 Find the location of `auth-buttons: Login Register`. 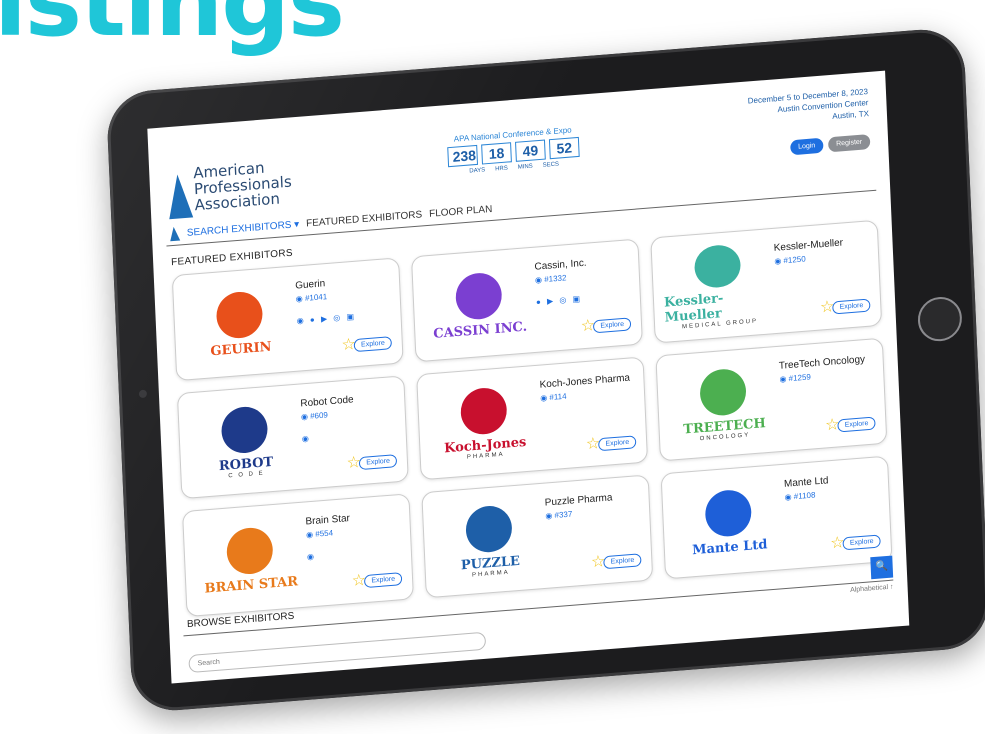

auth-buttons: Login Register is located at coordinates (830, 145).